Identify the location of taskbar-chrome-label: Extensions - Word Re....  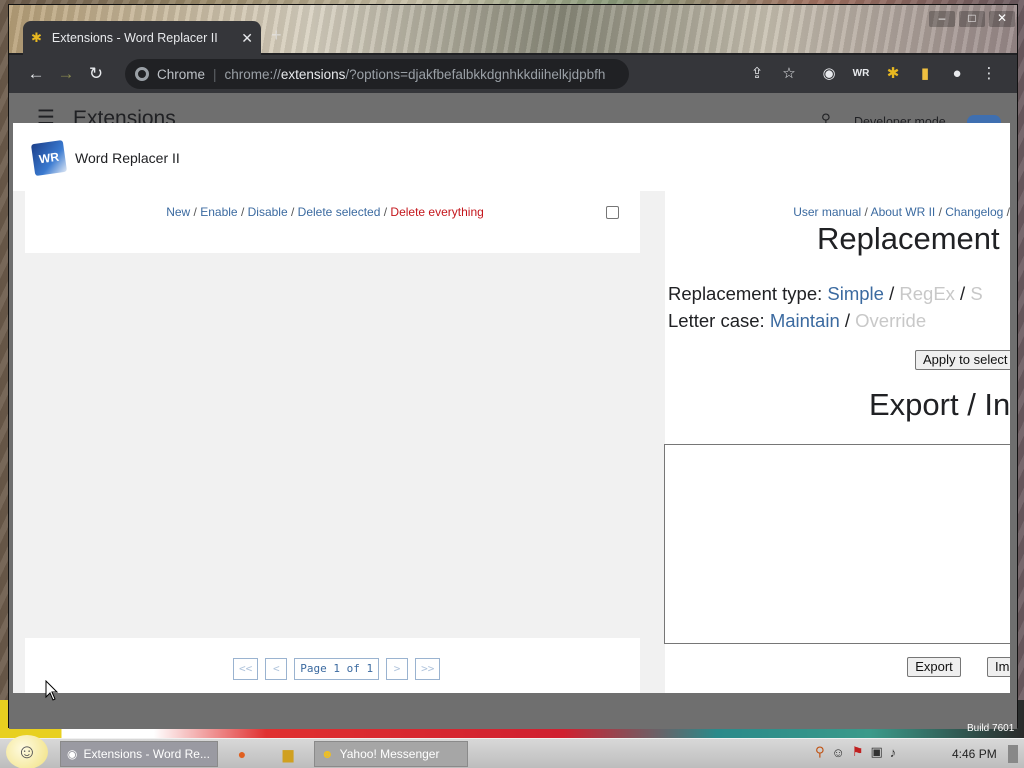
(146, 754).